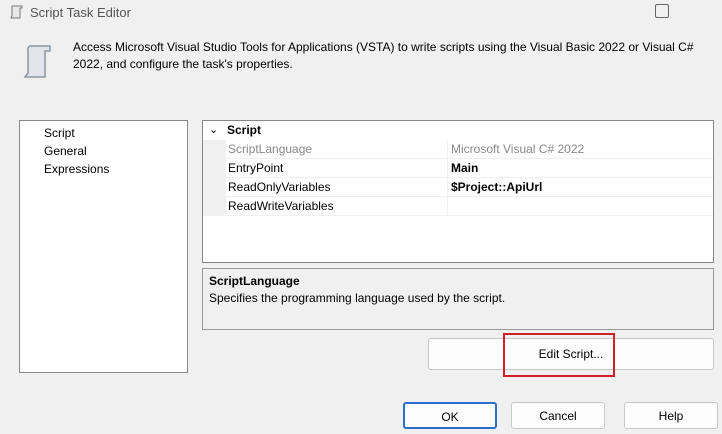 This screenshot has height=434, width=722. Describe the element at coordinates (580, 149) in the screenshot. I see `property-value: Microsoft Visual C# 2022` at that location.